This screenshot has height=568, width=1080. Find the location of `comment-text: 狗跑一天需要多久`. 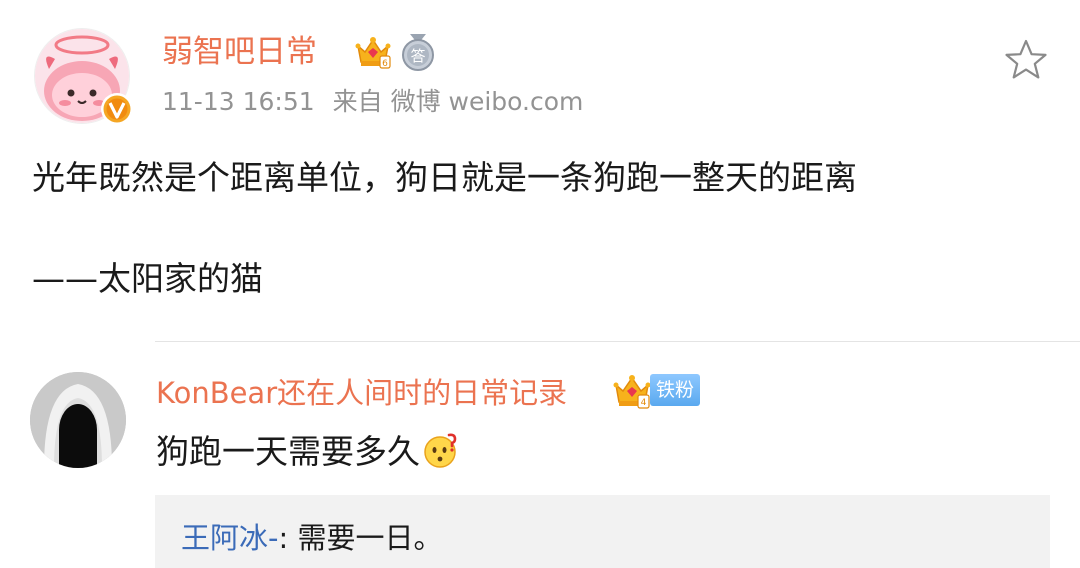

comment-text: 狗跑一天需要多久 is located at coordinates (288, 451).